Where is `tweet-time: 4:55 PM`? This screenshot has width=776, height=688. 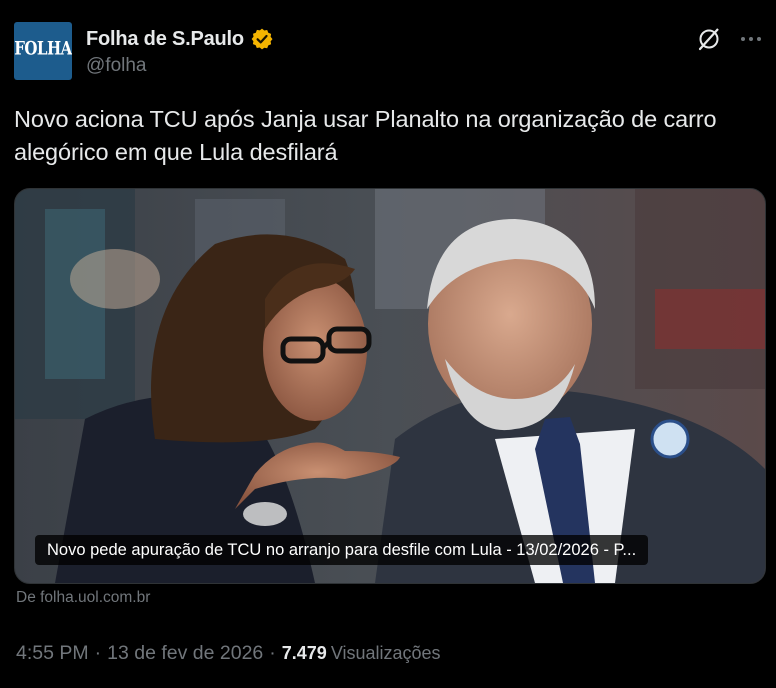
tweet-time: 4:55 PM is located at coordinates (52, 653).